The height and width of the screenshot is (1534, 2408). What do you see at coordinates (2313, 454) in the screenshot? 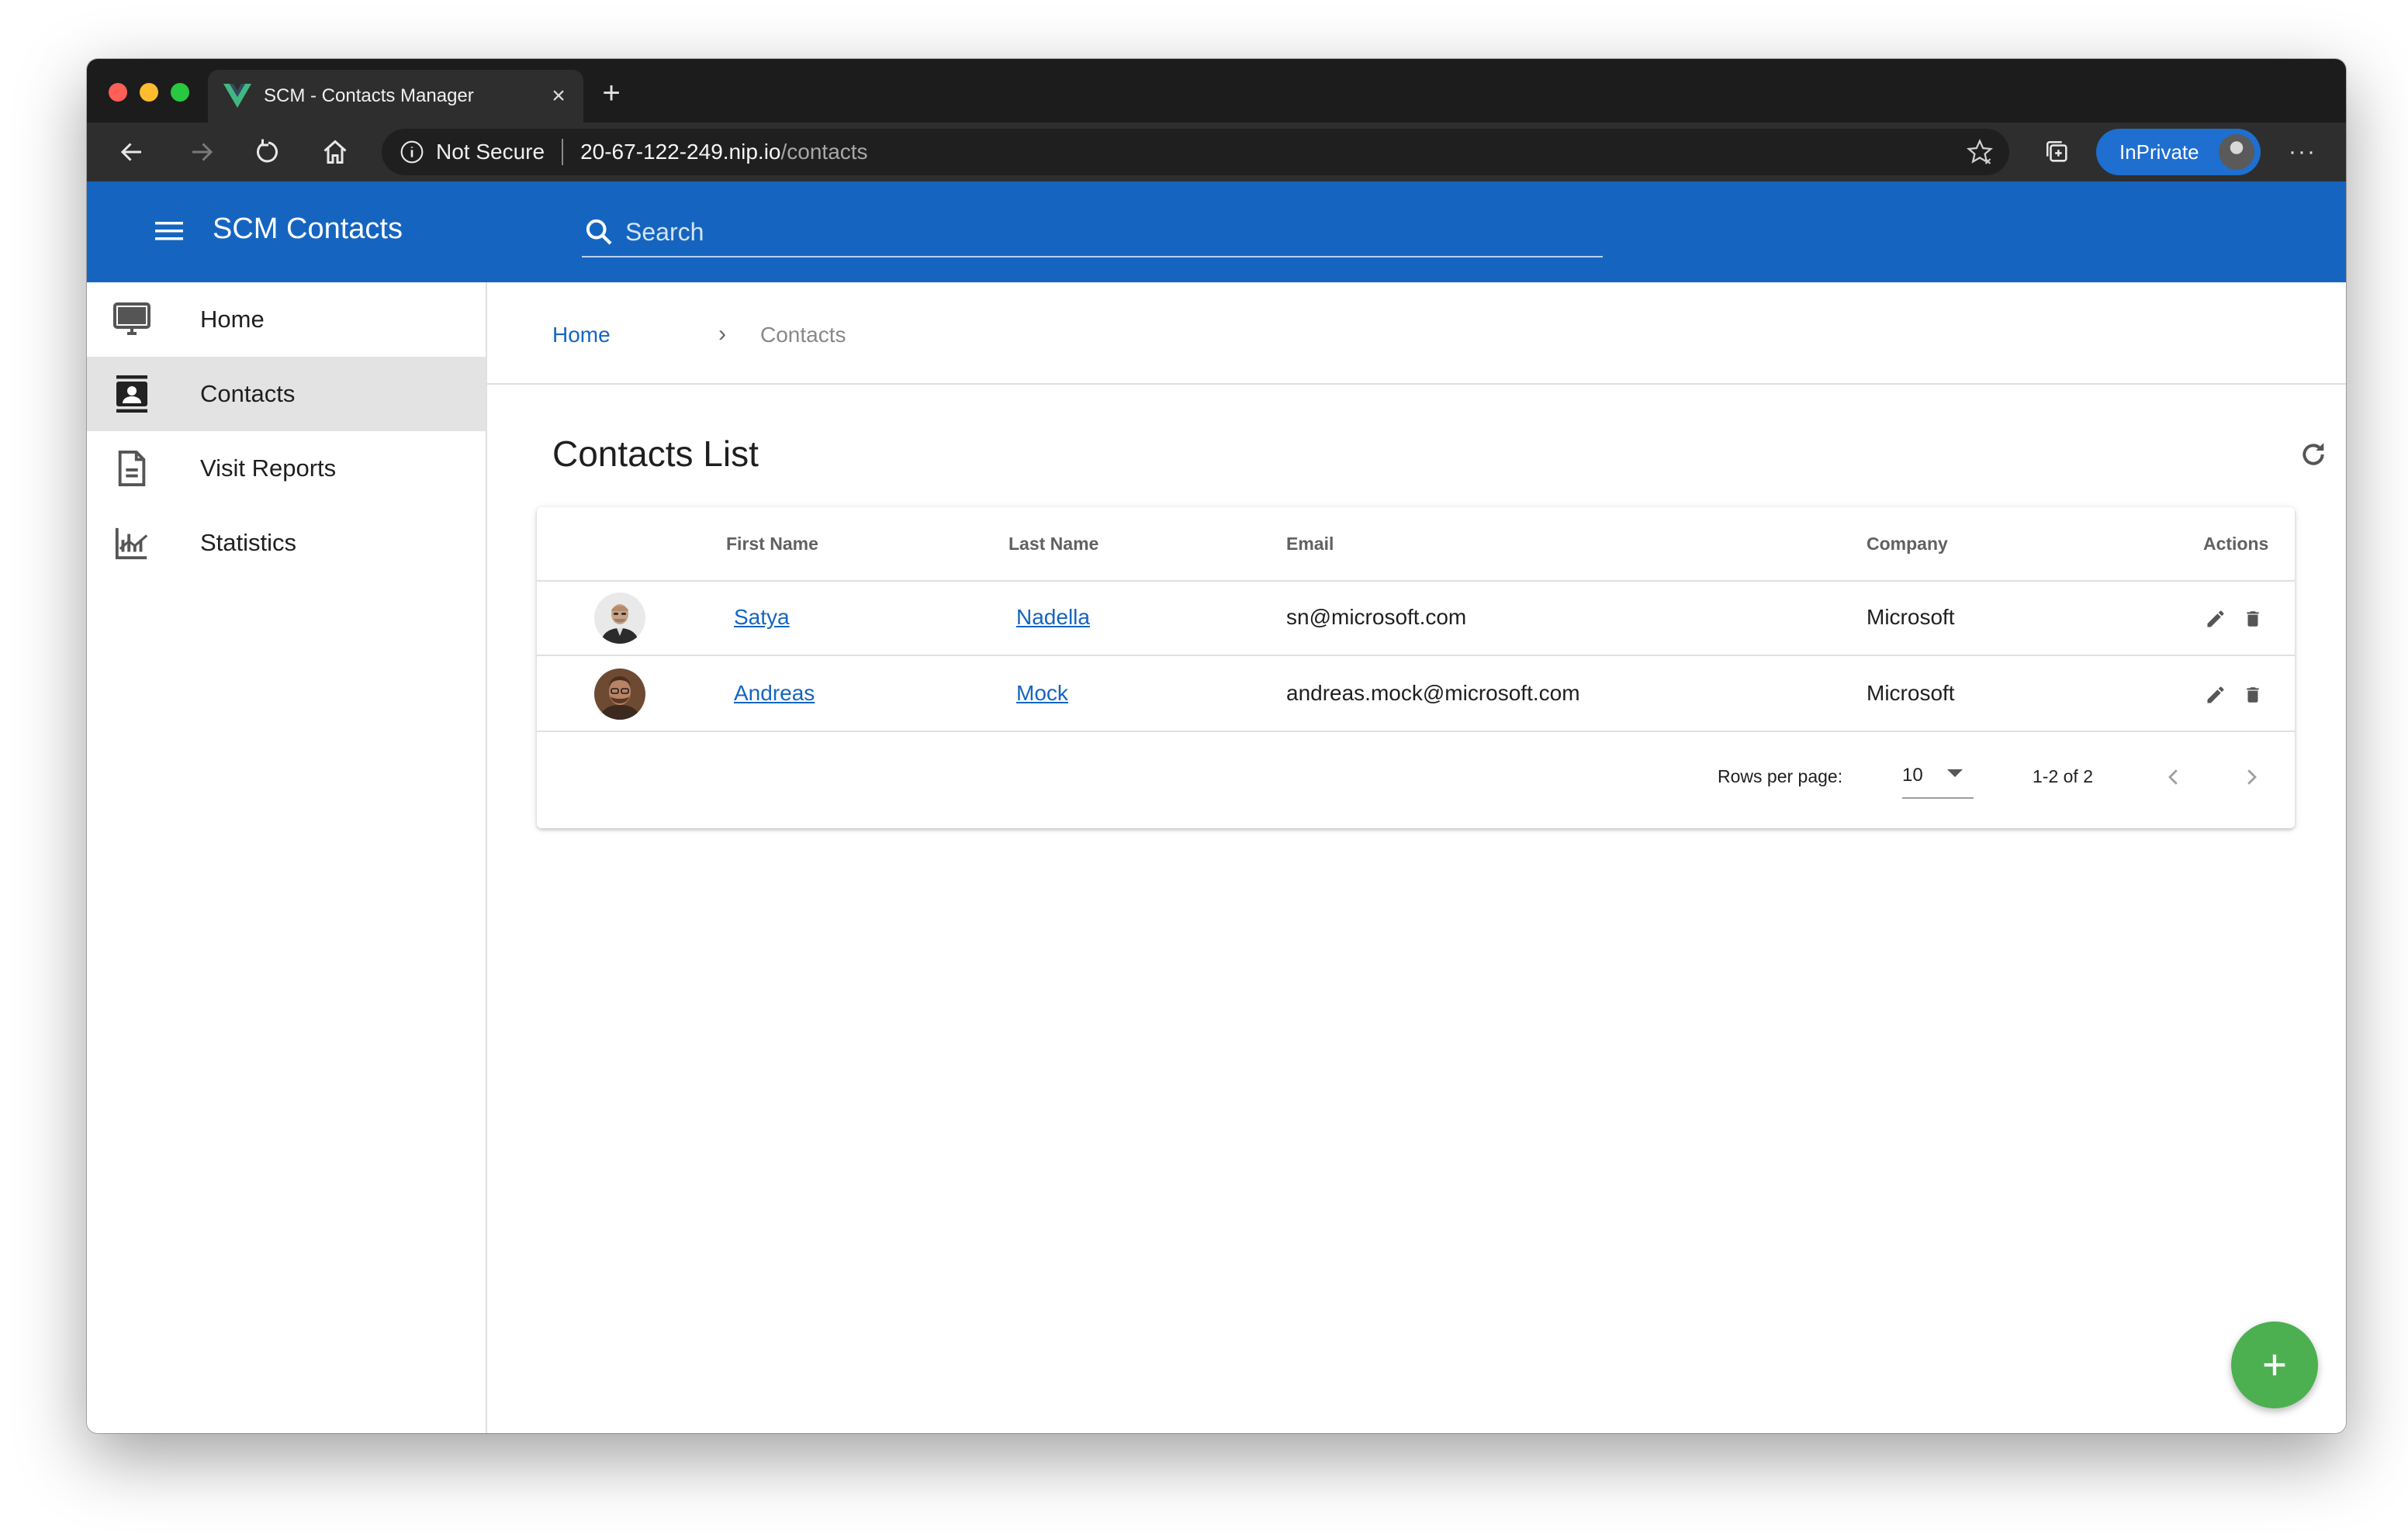
I see `refresh-icon` at bounding box center [2313, 454].